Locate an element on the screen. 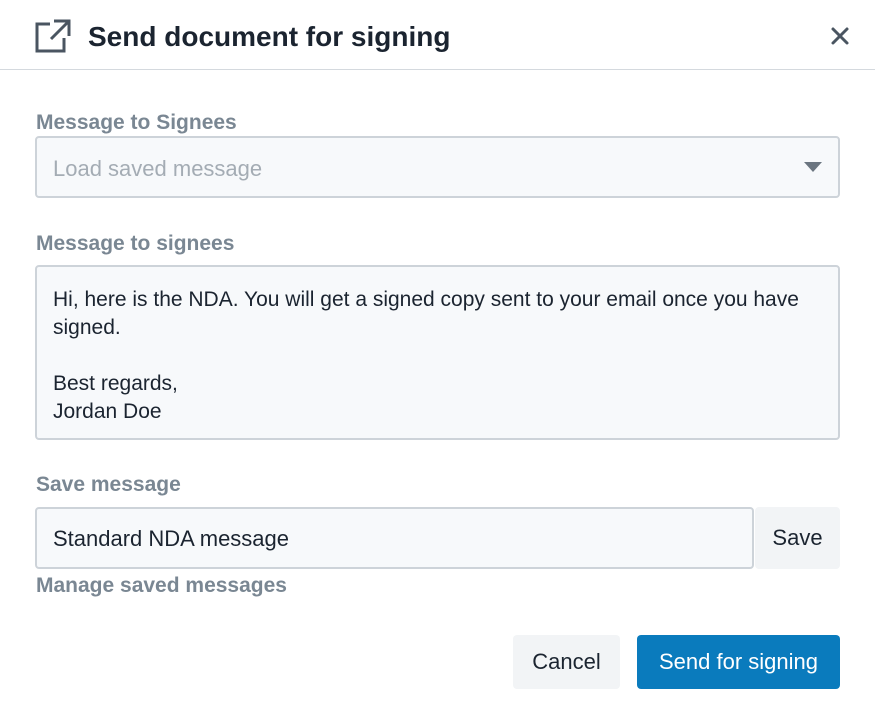  saved-message-label: Message to Signees is located at coordinates (136, 122).